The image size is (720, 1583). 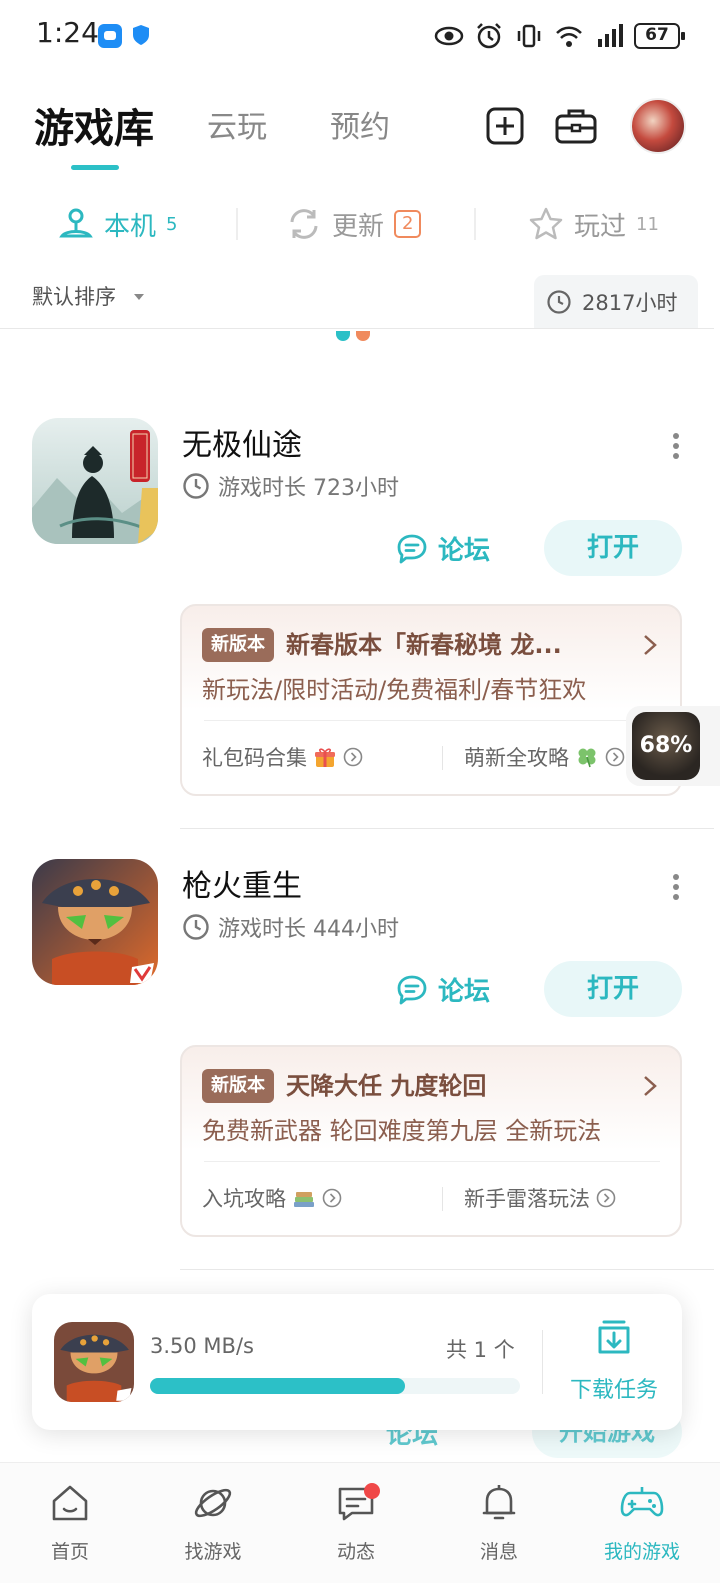 I want to click on sort-row: 默认排序 2817小时, so click(x=360, y=302).